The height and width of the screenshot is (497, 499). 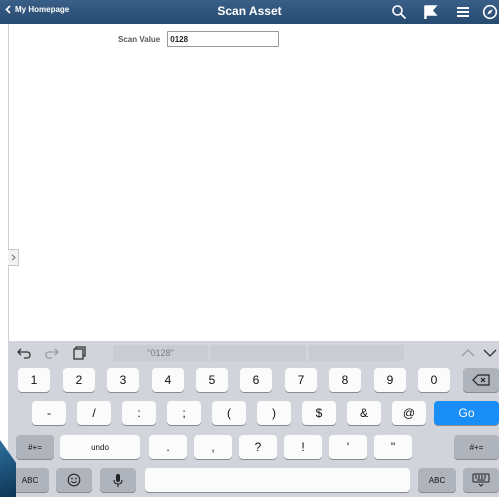 What do you see at coordinates (24, 353) in the screenshot?
I see `undo-icon` at bounding box center [24, 353].